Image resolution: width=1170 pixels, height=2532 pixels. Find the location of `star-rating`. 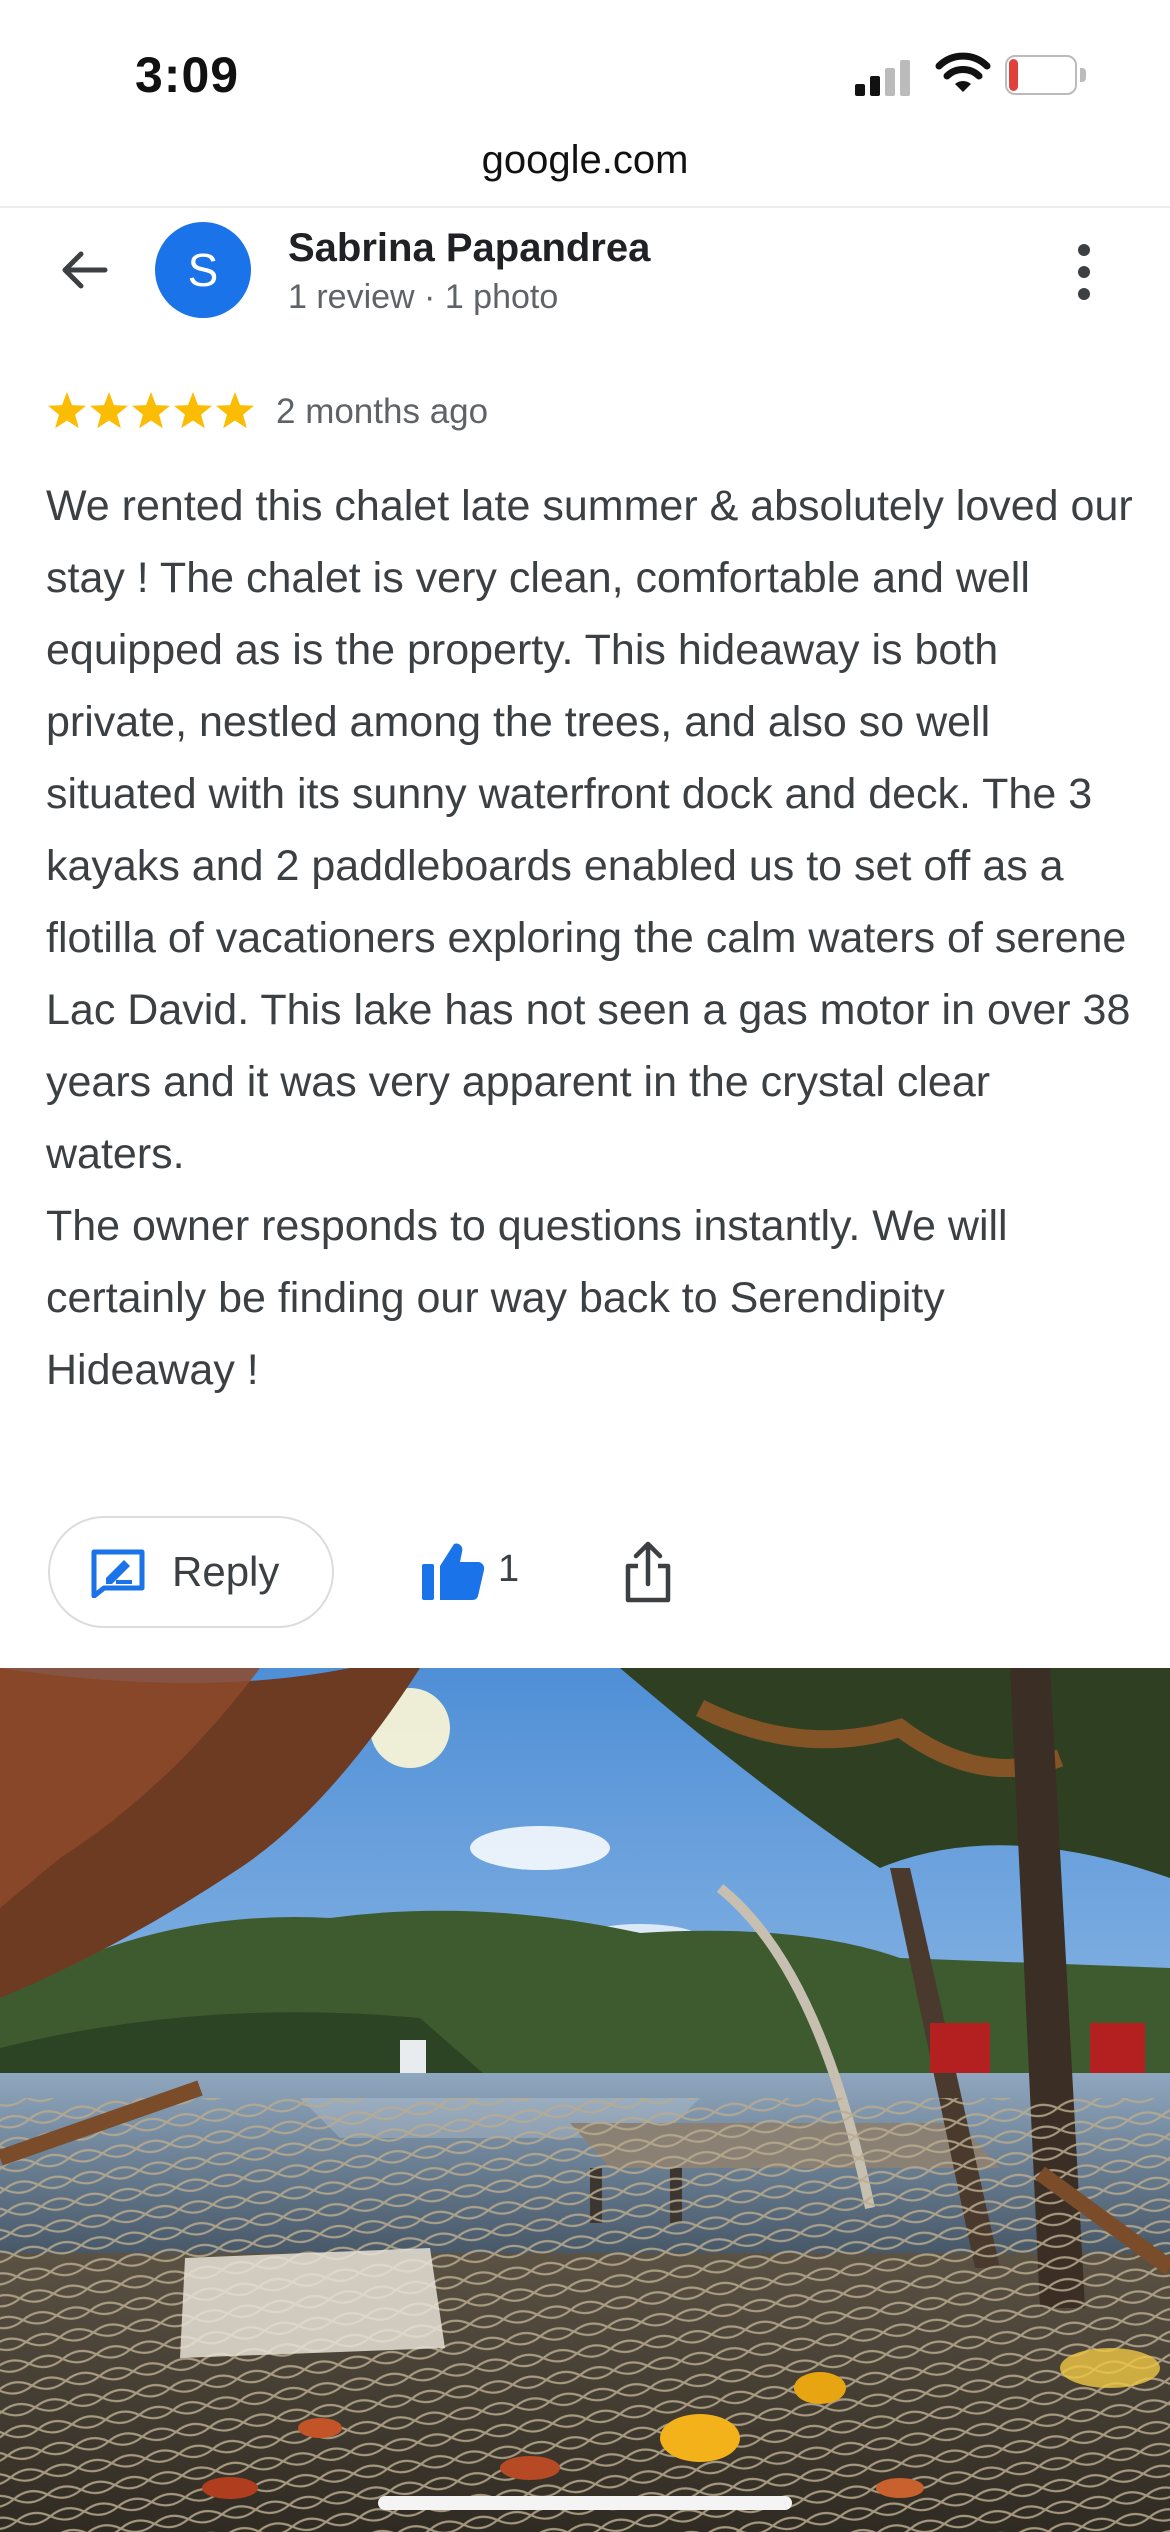

star-rating is located at coordinates (151, 410).